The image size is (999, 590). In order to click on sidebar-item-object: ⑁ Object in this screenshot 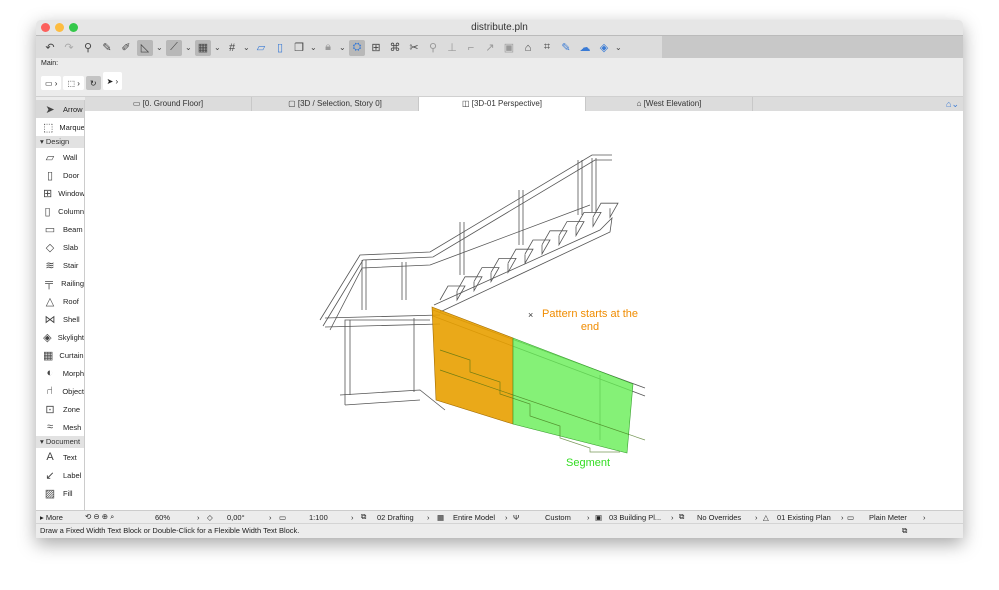, I will do `click(60, 391)`.